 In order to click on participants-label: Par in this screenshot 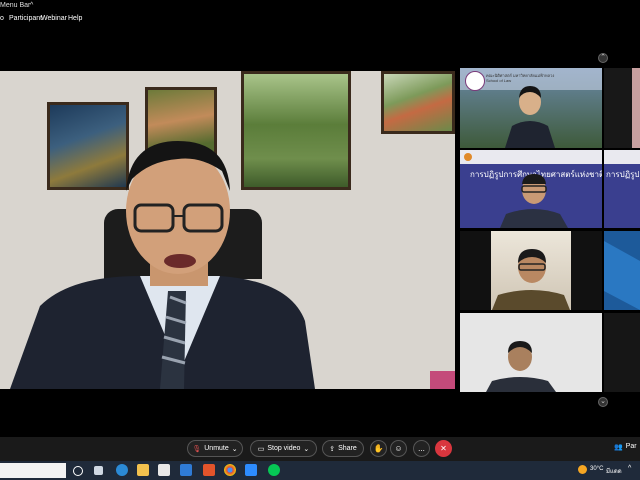, I will do `click(631, 446)`.